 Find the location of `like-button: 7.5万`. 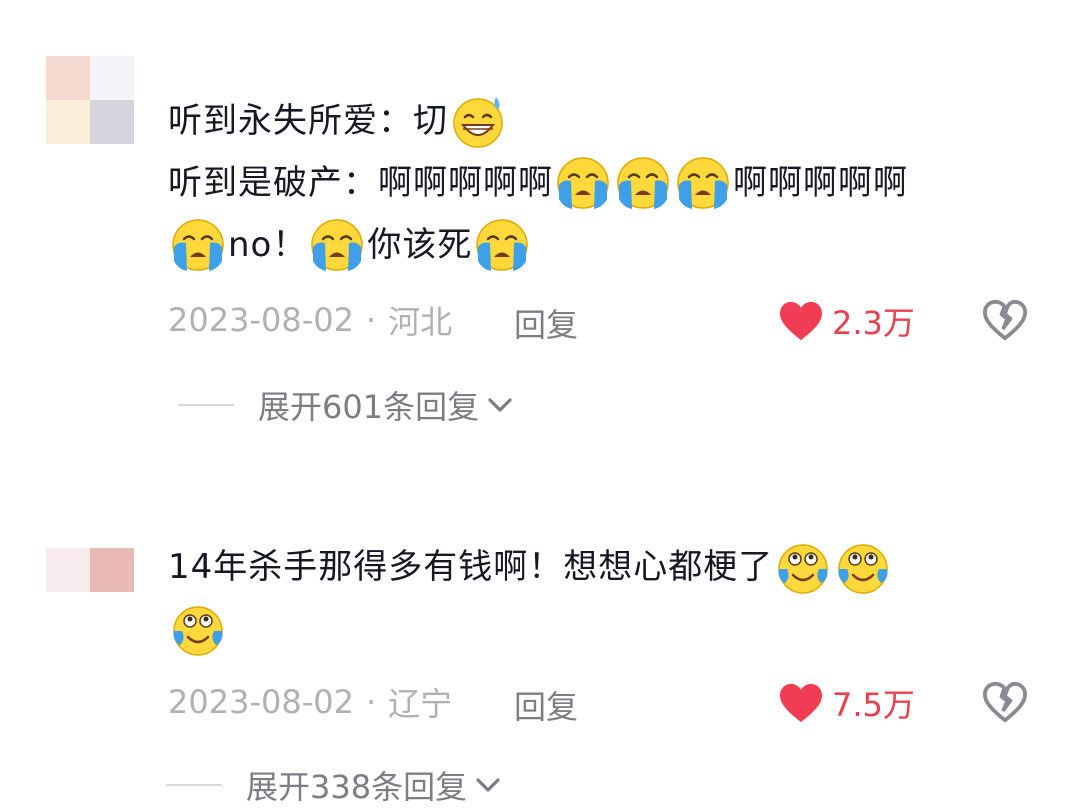

like-button: 7.5万 is located at coordinates (846, 703).